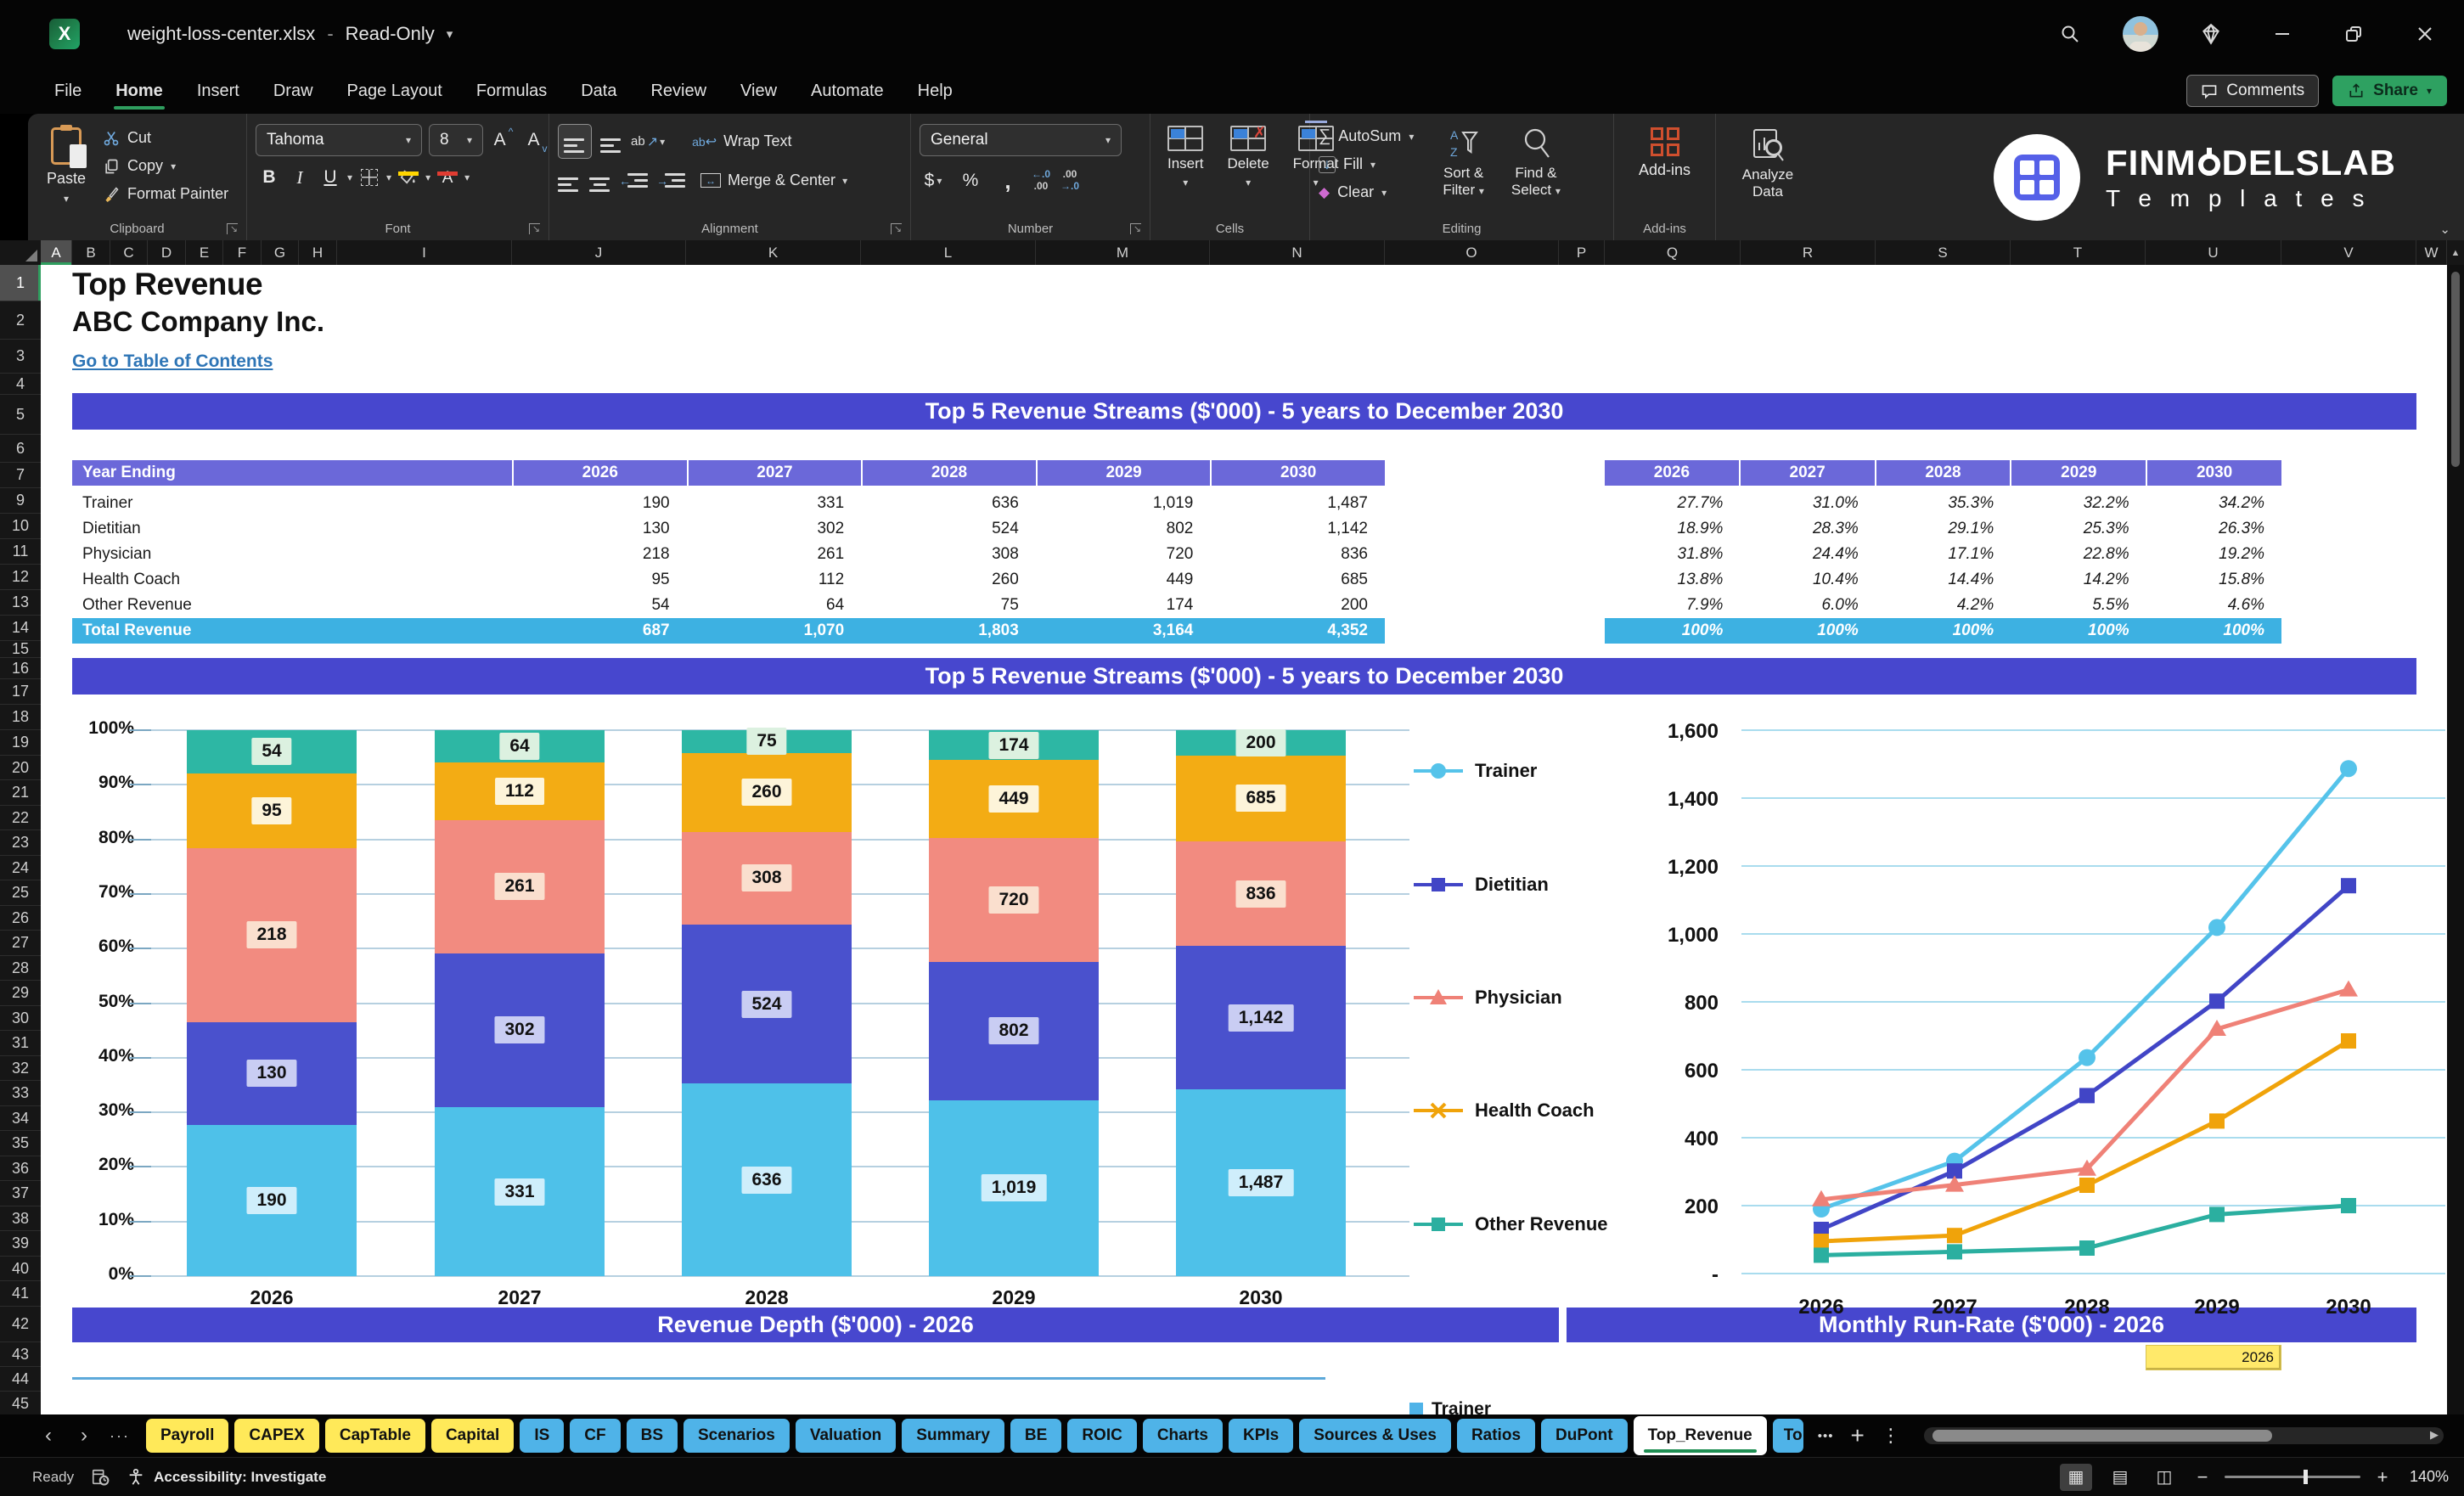  Describe the element at coordinates (2213, 1357) in the screenshot. I see `runrate-year-cell: 2026` at that location.